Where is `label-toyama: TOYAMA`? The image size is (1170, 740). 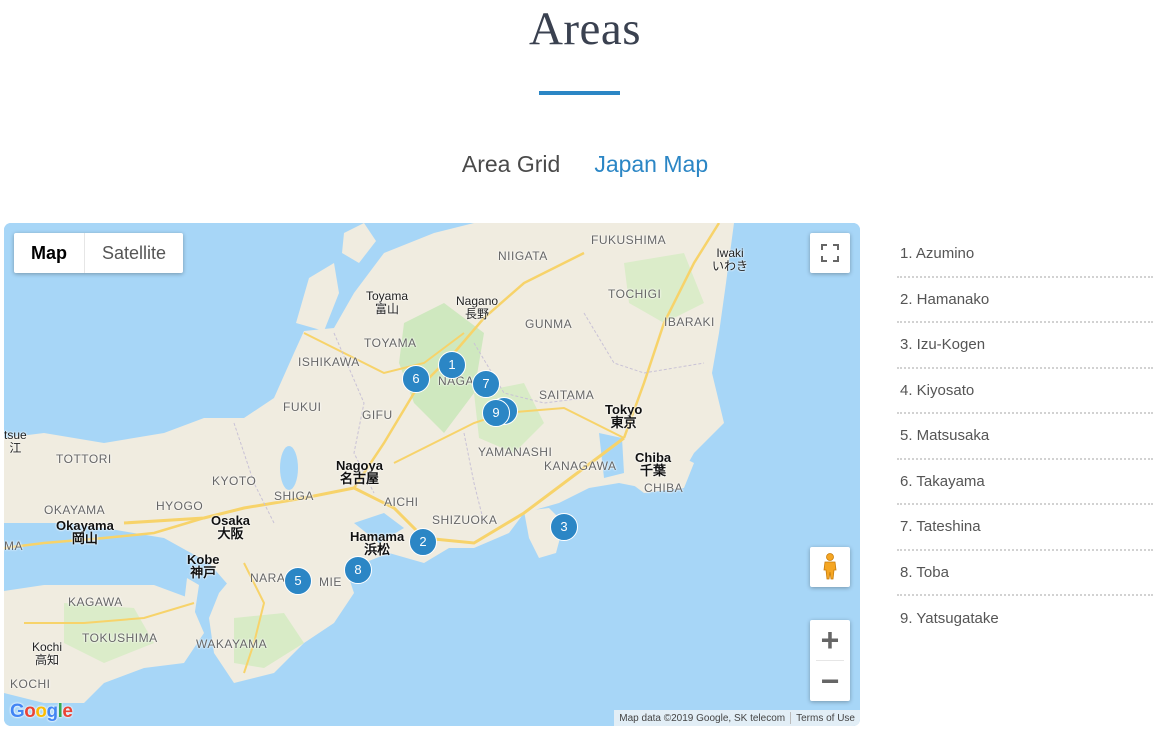 label-toyama: TOYAMA is located at coordinates (390, 343).